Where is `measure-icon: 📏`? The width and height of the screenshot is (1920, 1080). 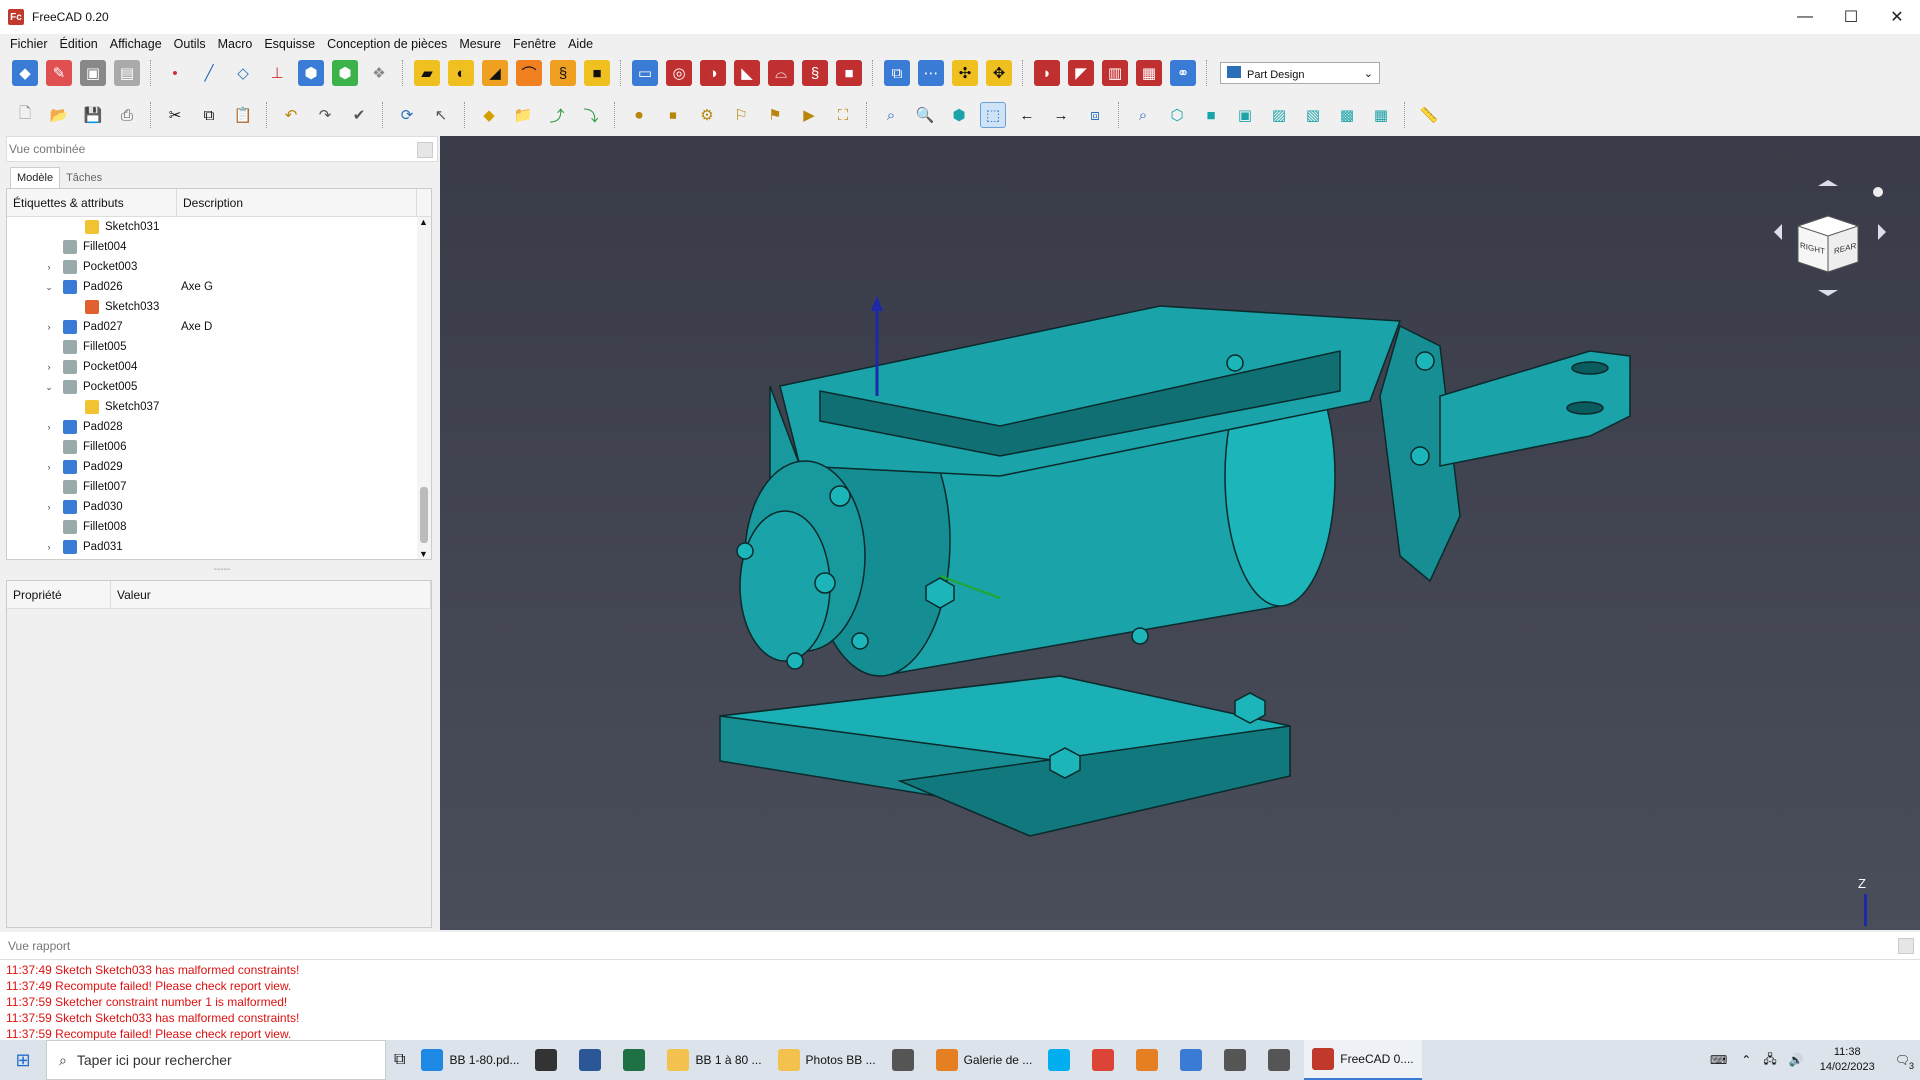 measure-icon: 📏 is located at coordinates (1429, 115).